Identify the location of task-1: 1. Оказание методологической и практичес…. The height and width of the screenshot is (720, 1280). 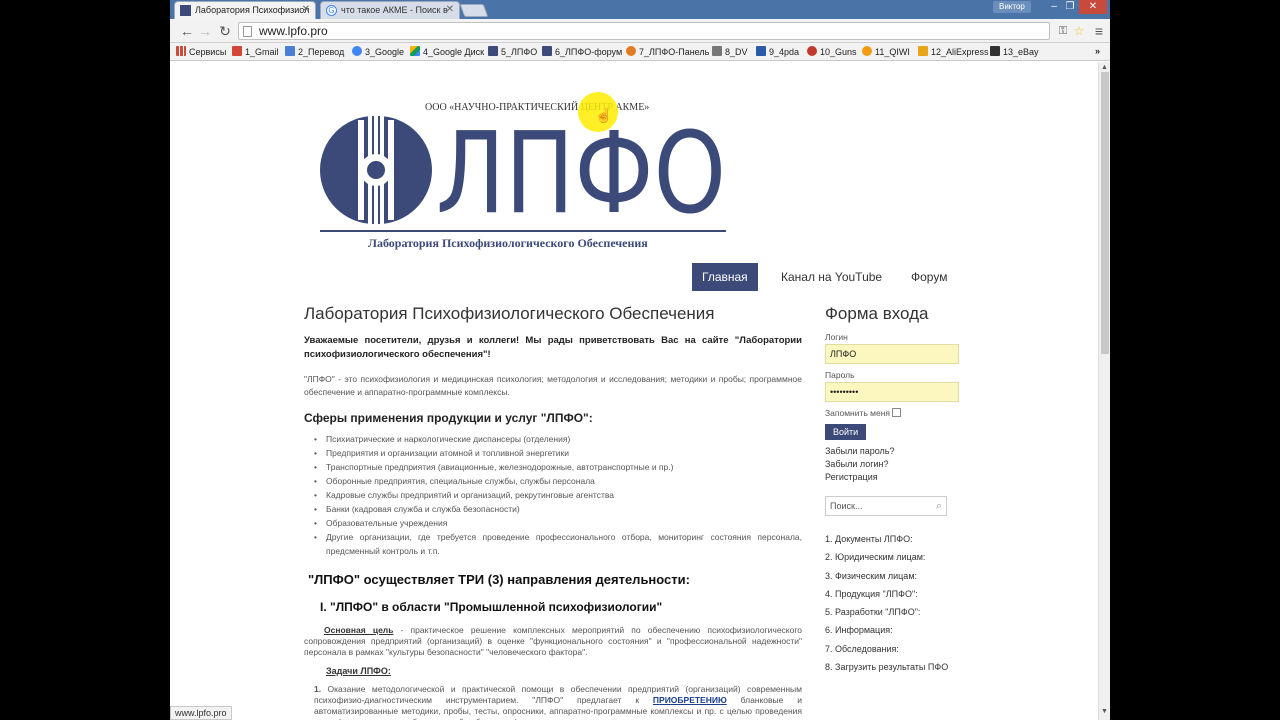
(558, 702).